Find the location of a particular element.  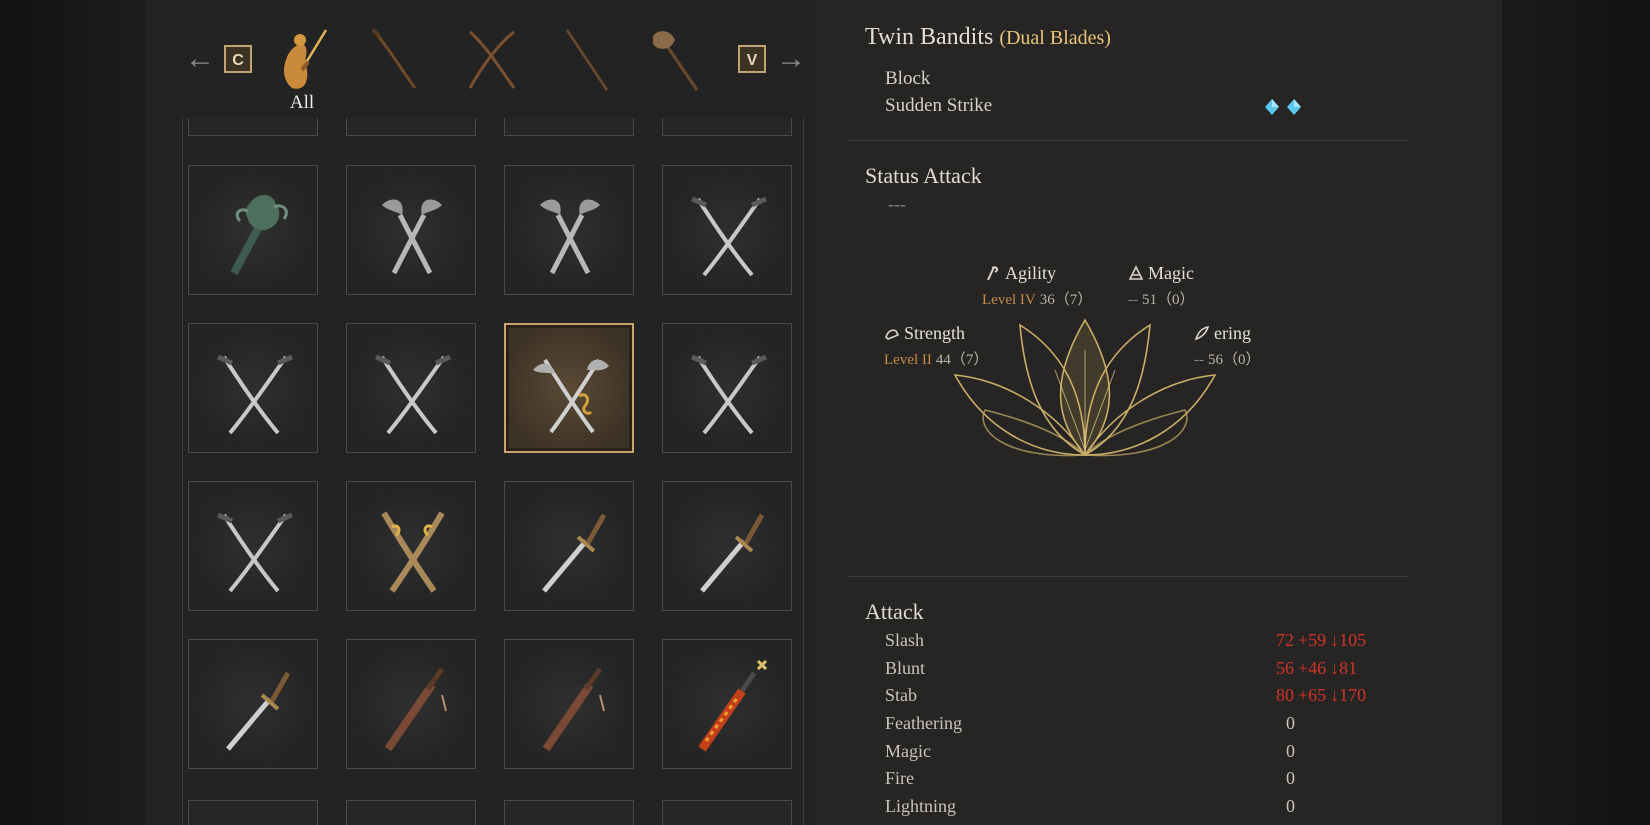

scaling-strength: Strength is located at coordinates (924, 333).